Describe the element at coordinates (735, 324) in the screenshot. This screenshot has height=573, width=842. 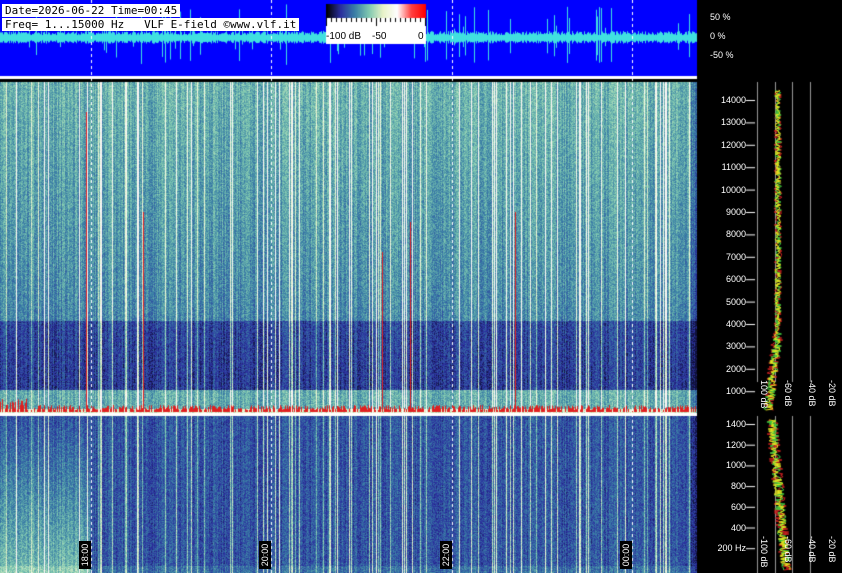
I see `upper-freq-tick-label: 4000` at that location.